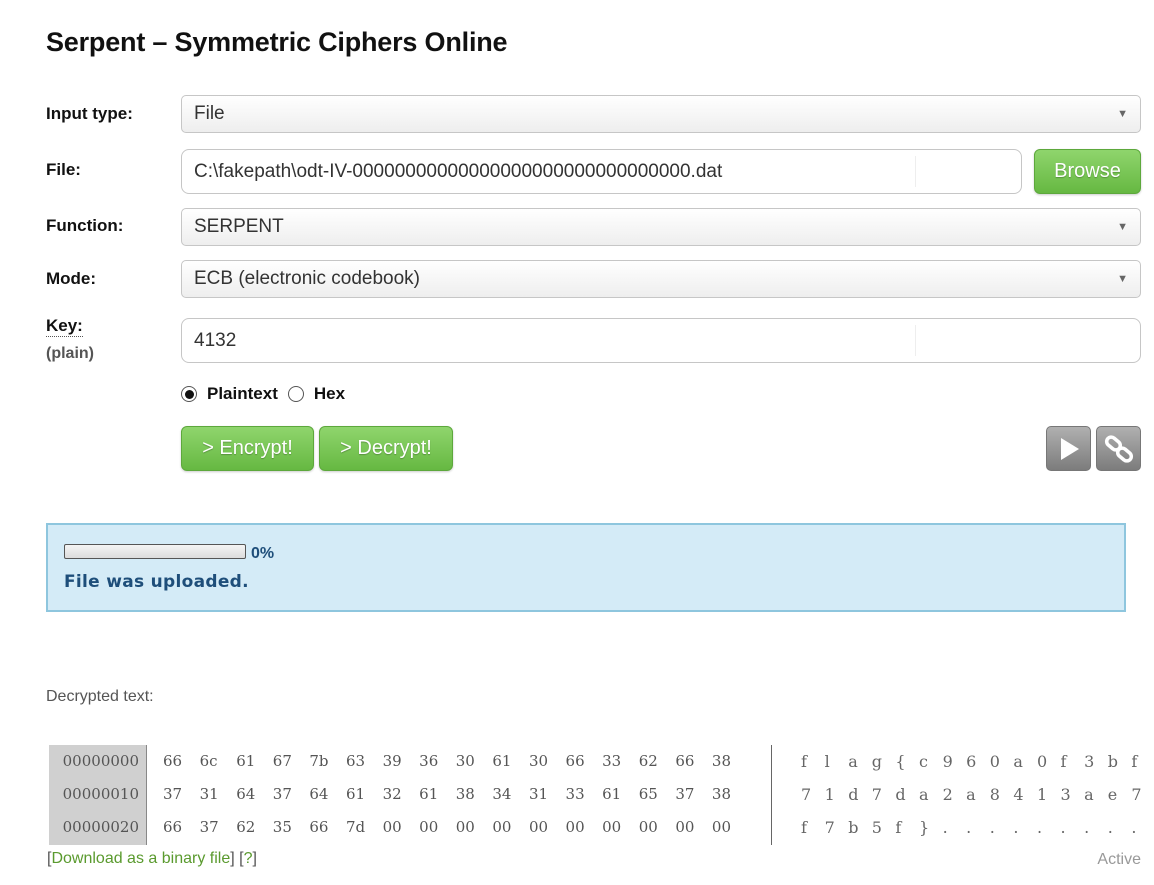 The height and width of the screenshot is (885, 1154). What do you see at coordinates (1042, 761) in the screenshot?
I see `hex-char: 0` at bounding box center [1042, 761].